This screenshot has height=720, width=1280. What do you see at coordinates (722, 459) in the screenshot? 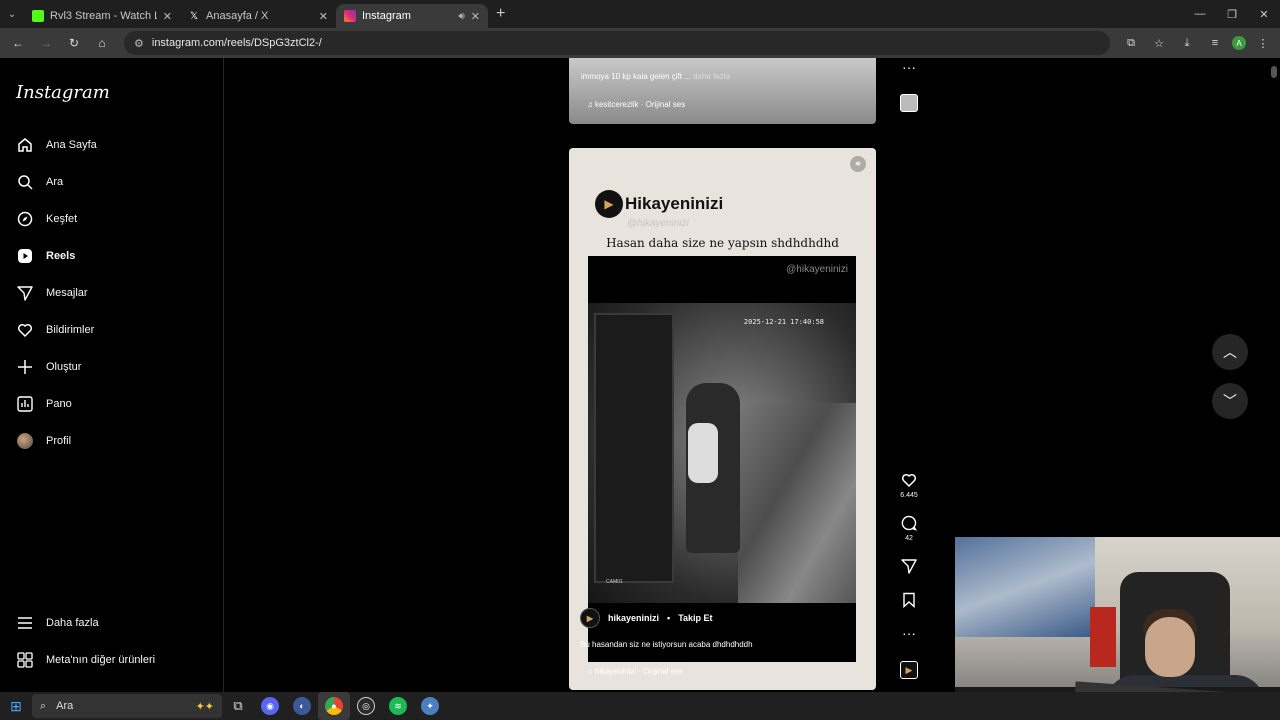
I see `reel-video: @hikayeninizi 2025-12-21 17:40:58 CAM01` at bounding box center [722, 459].